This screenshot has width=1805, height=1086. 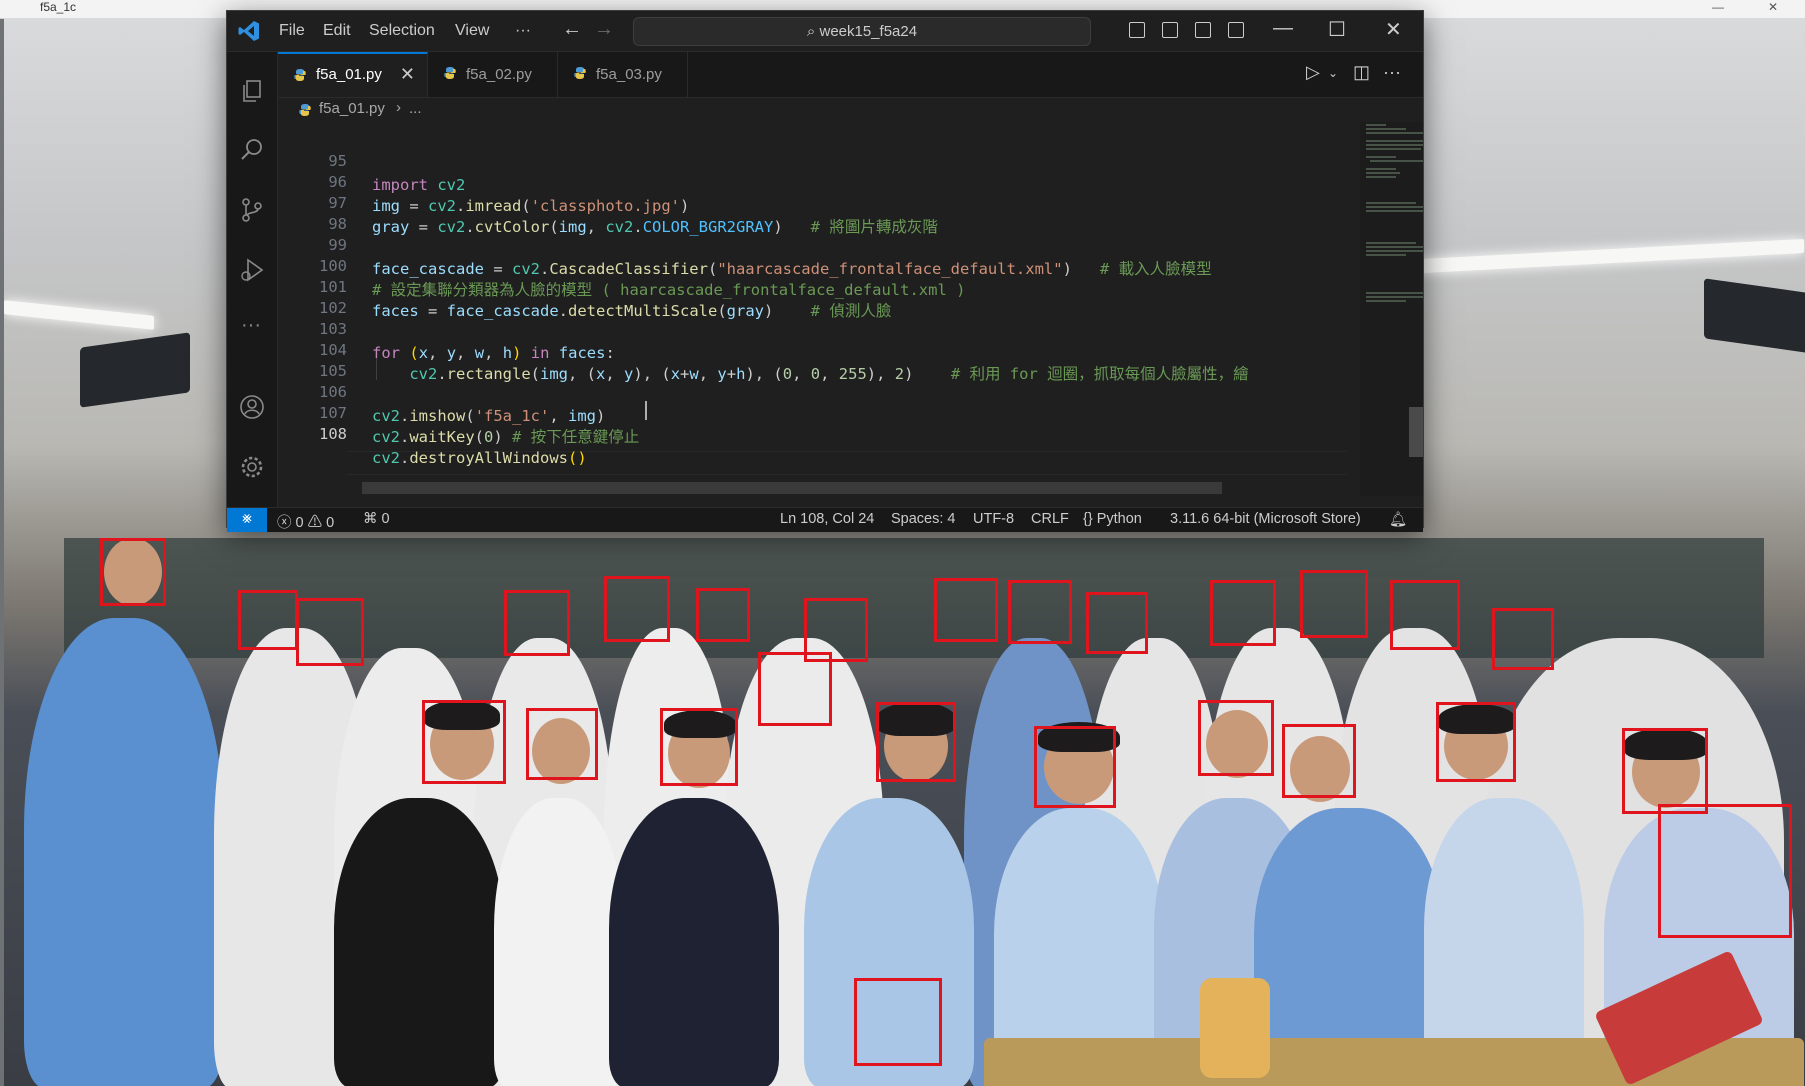 What do you see at coordinates (1265, 519) in the screenshot?
I see `python-interpreter: 3.11.6 64-bit (Microsoft Store)` at bounding box center [1265, 519].